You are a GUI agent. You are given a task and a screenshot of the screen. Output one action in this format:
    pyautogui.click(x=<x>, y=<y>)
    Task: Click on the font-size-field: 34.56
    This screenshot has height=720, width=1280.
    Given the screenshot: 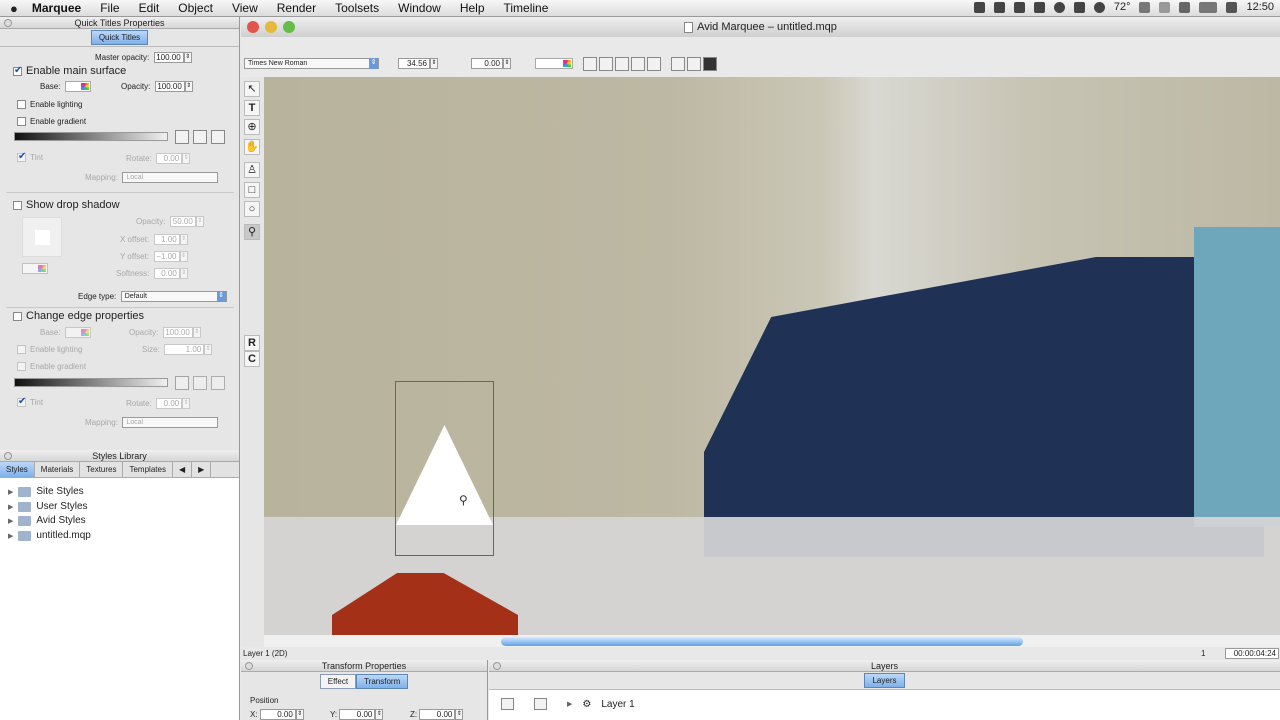 What is the action you would take?
    pyautogui.click(x=414, y=63)
    